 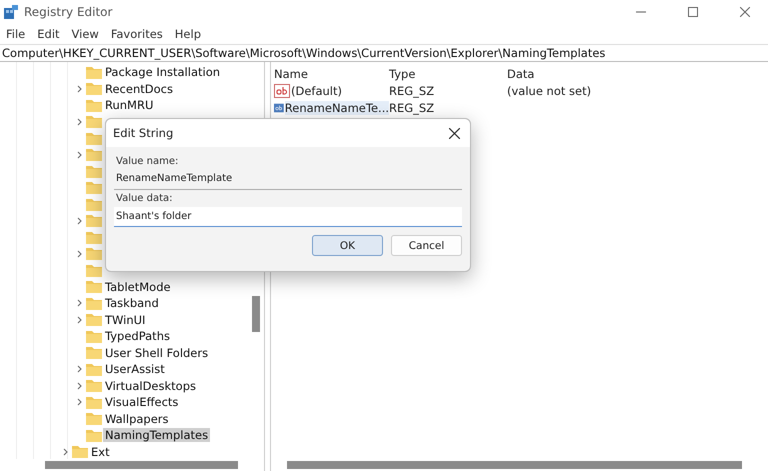 I want to click on menu-item: View, so click(x=87, y=34).